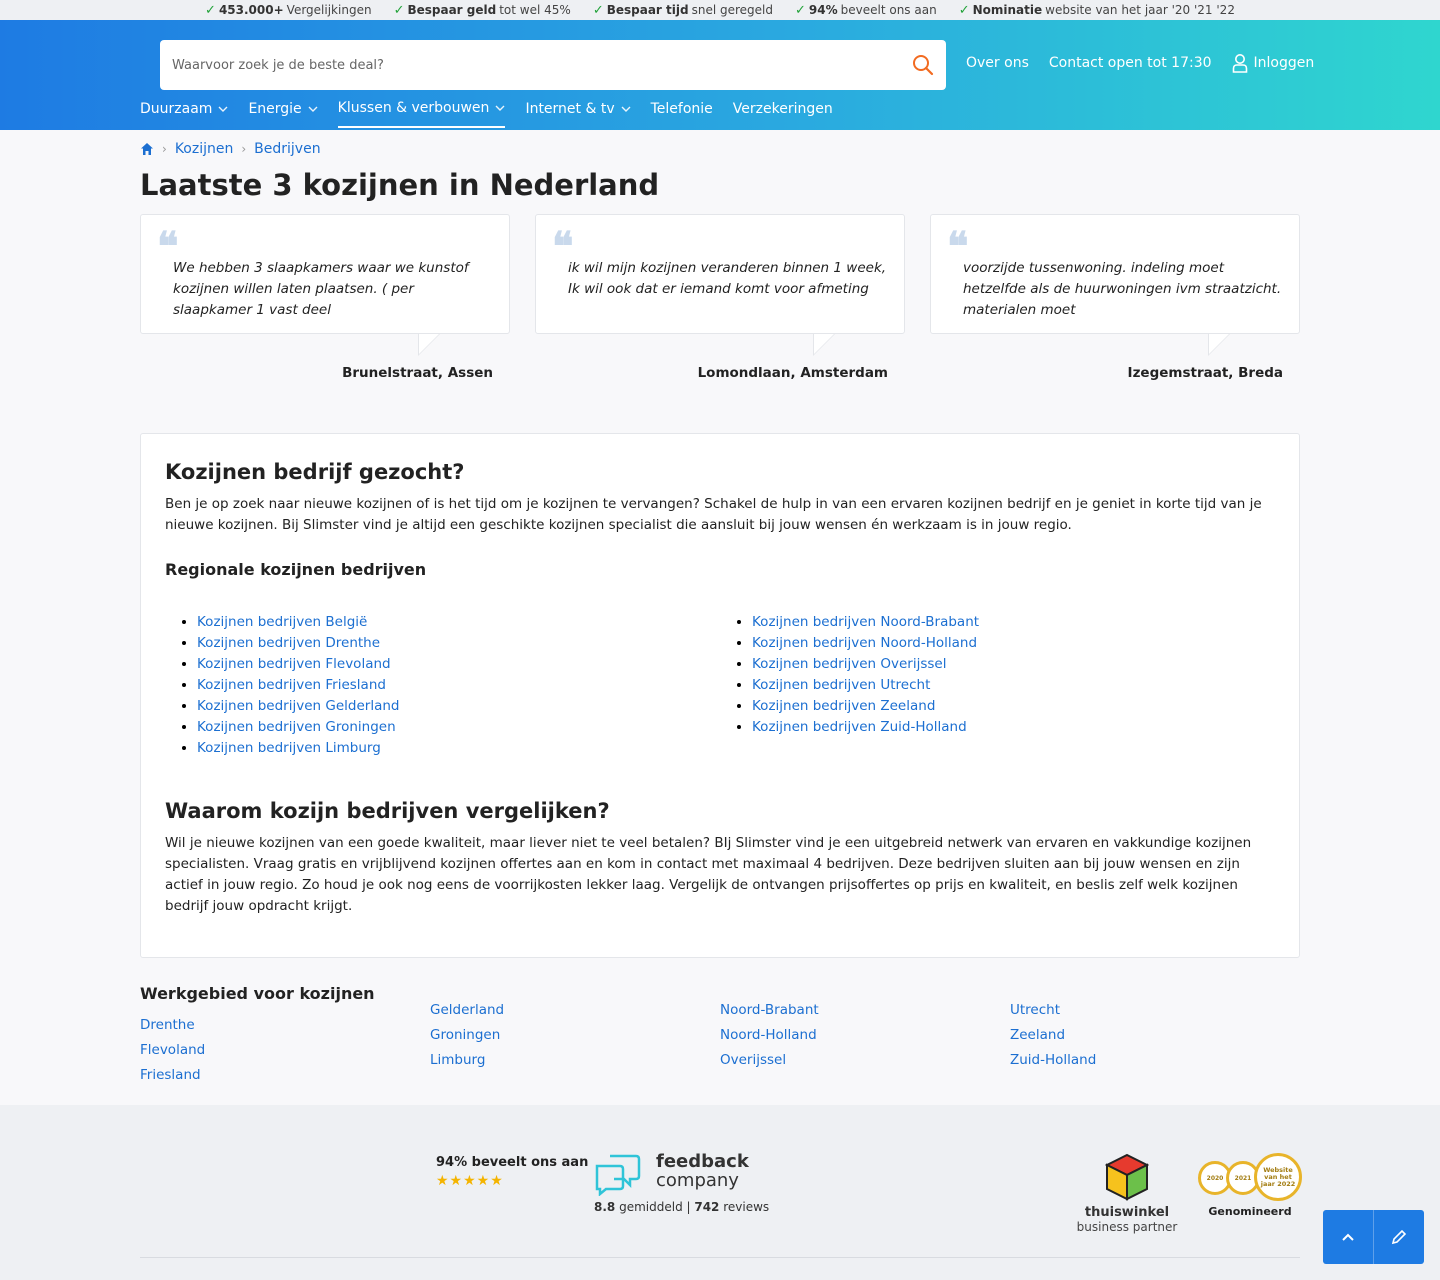 This screenshot has height=1280, width=1440. Describe the element at coordinates (1155, 1060) in the screenshot. I see `area-link: Zuid-Holland` at that location.